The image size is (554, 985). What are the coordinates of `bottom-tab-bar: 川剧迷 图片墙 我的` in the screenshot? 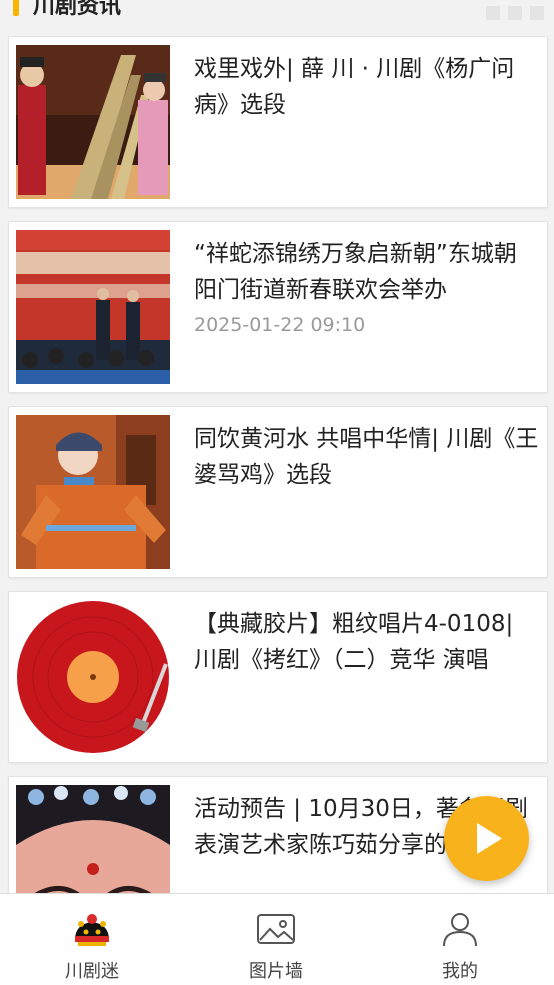 It's located at (277, 939).